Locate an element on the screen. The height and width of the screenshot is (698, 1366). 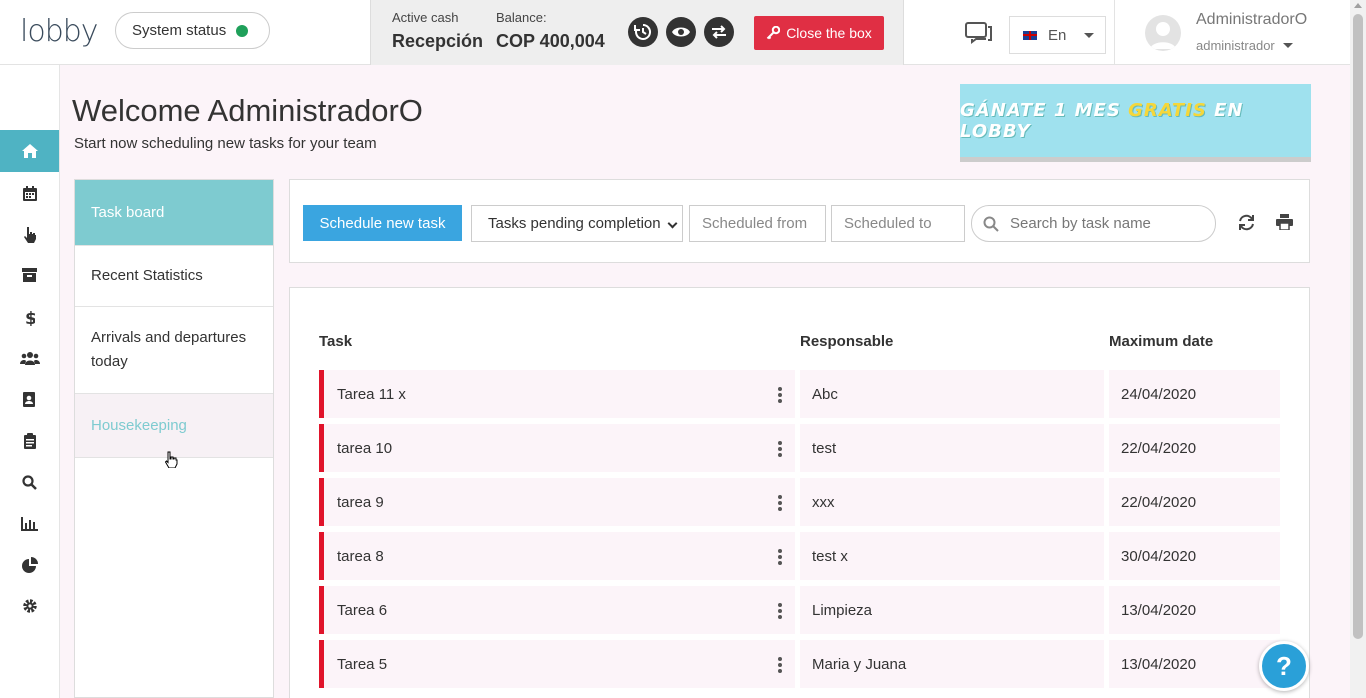
clipboard-icon is located at coordinates (29, 441).